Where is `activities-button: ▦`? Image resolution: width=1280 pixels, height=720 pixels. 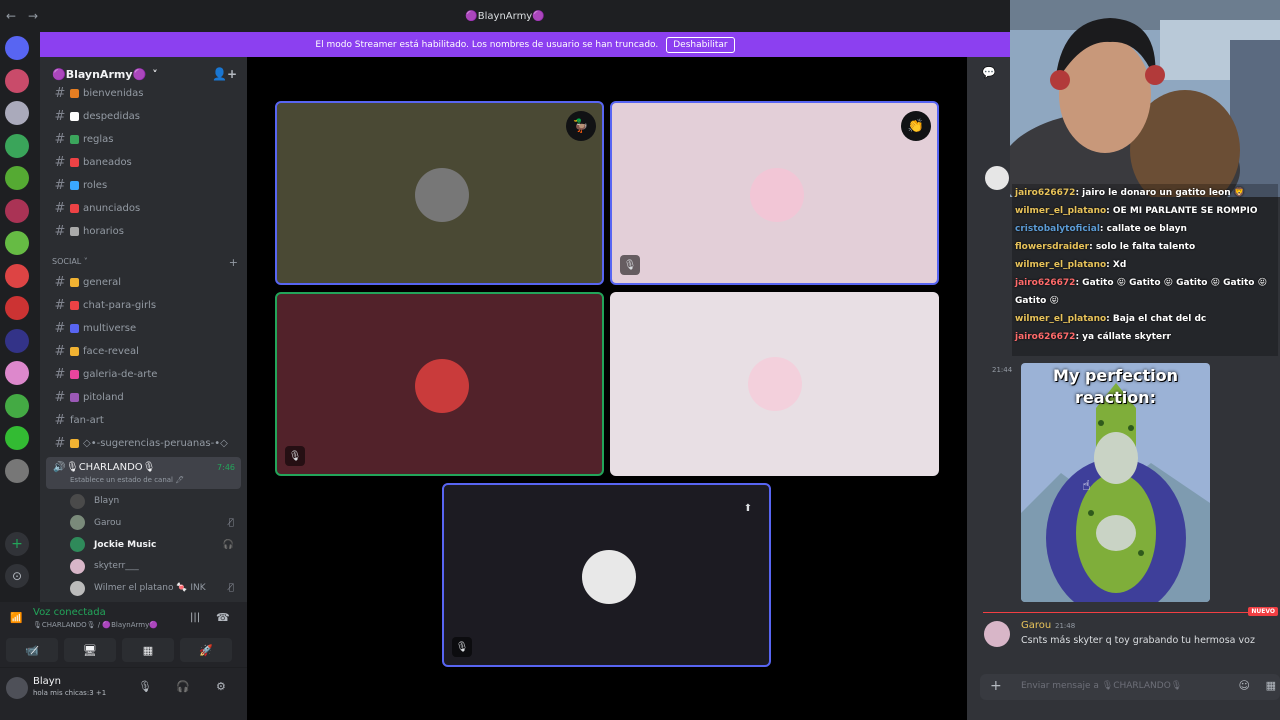
activities-button: ▦ is located at coordinates (148, 650).